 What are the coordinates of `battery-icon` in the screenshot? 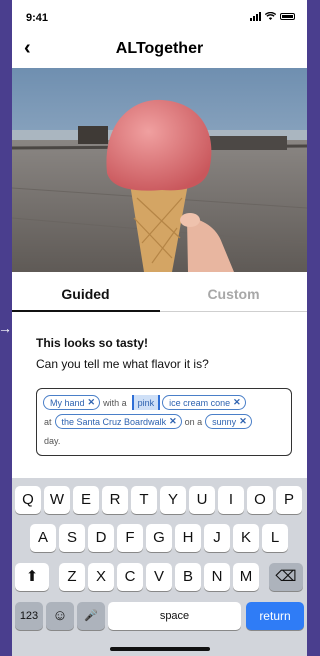 It's located at (287, 16).